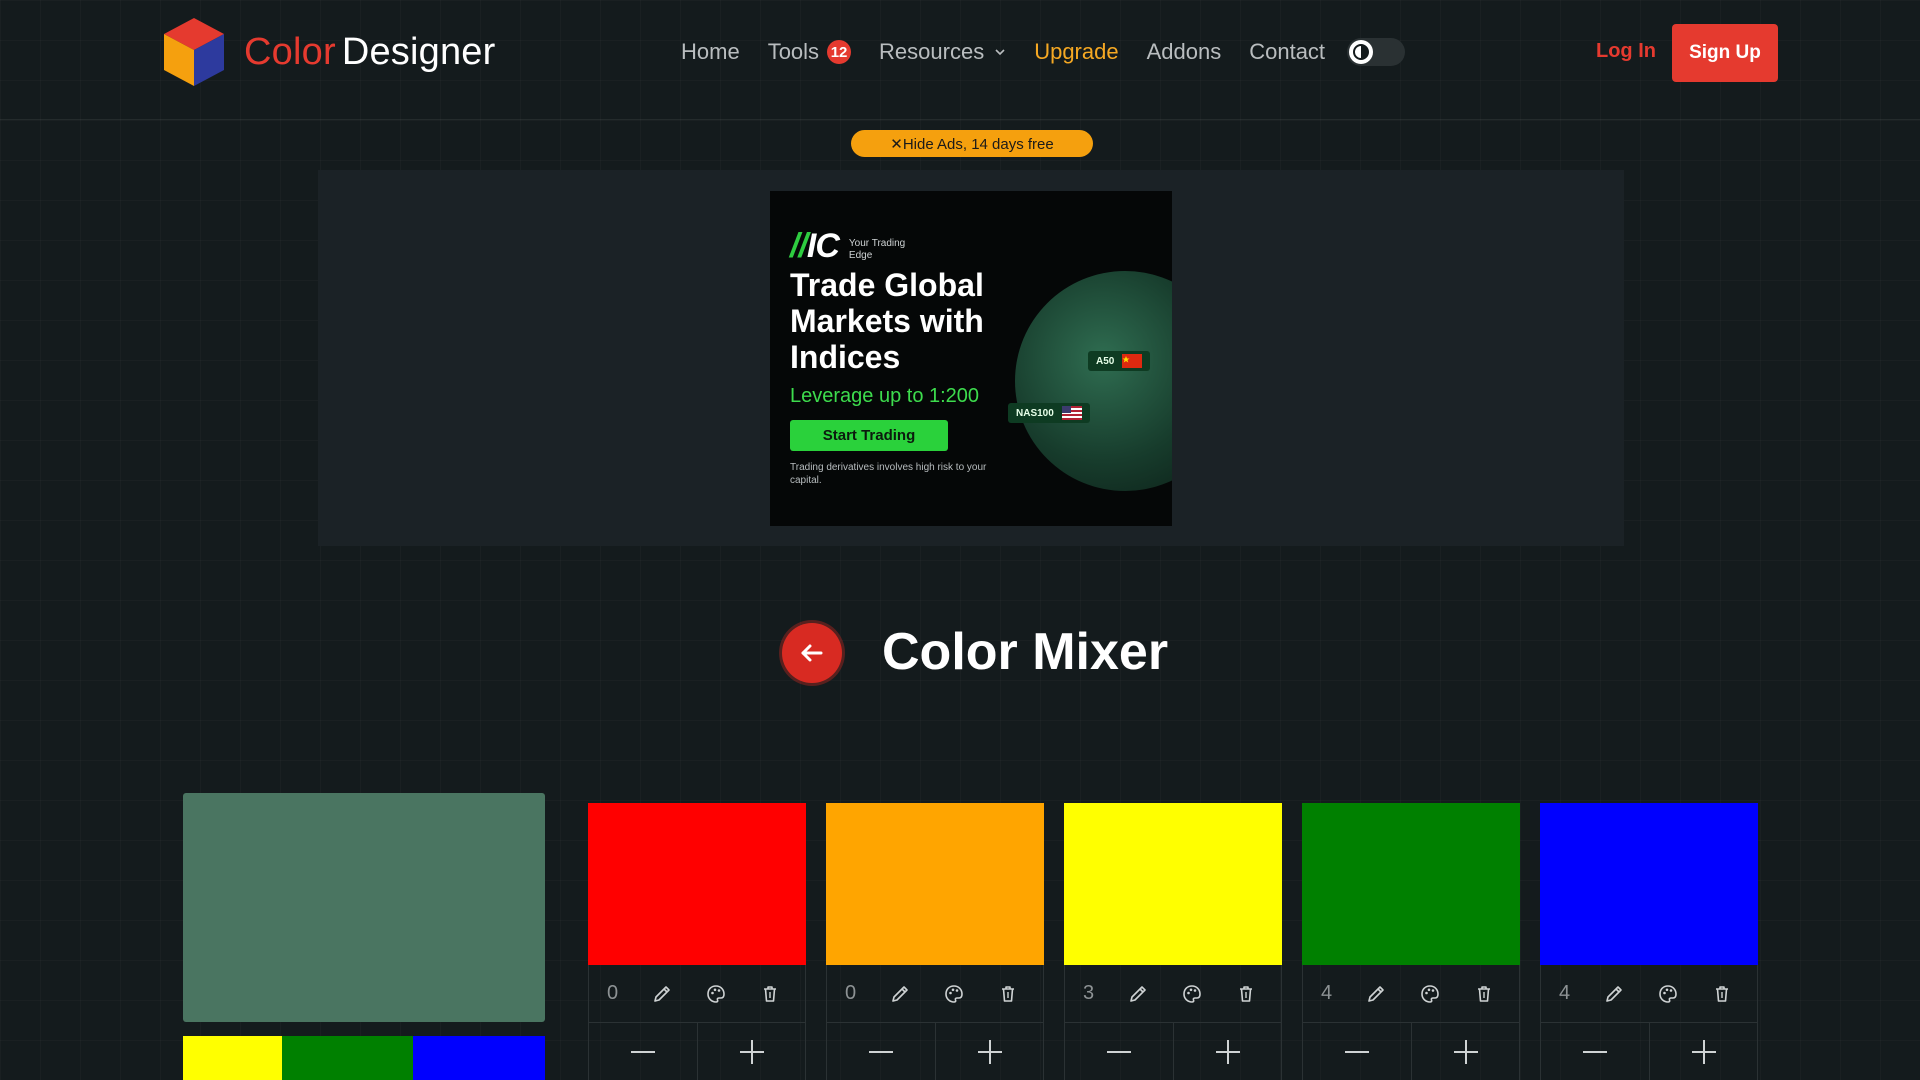 The height and width of the screenshot is (1080, 1920). I want to click on nav-contact: Contact, so click(1287, 52).